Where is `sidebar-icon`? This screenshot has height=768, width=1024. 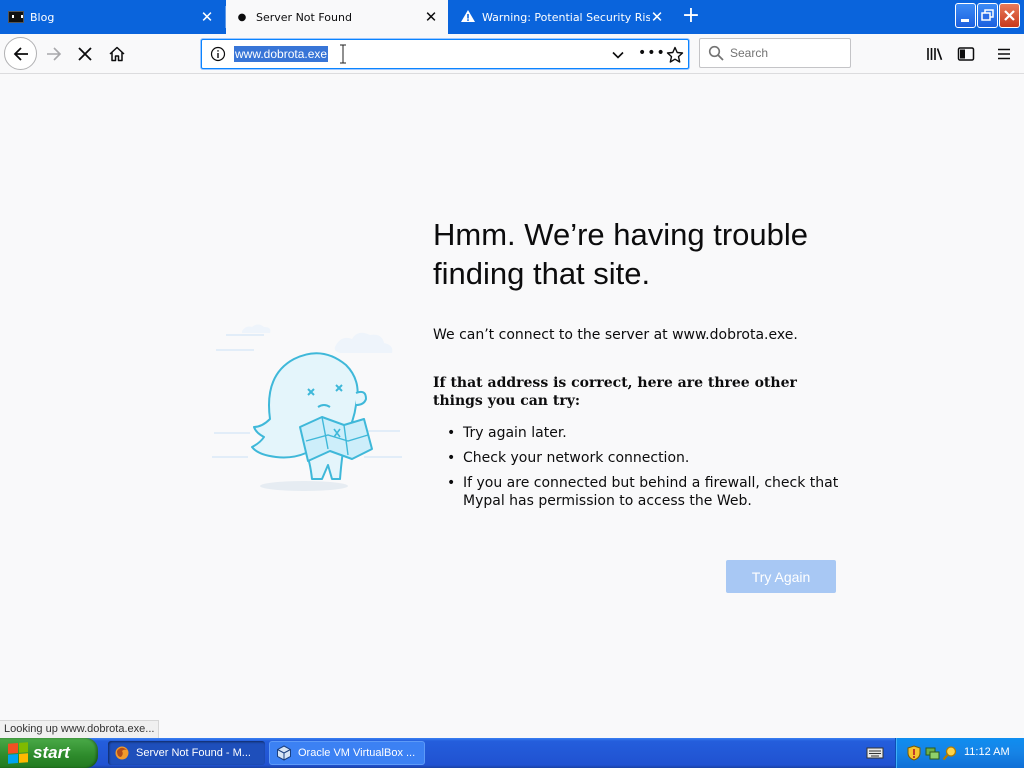 sidebar-icon is located at coordinates (966, 54).